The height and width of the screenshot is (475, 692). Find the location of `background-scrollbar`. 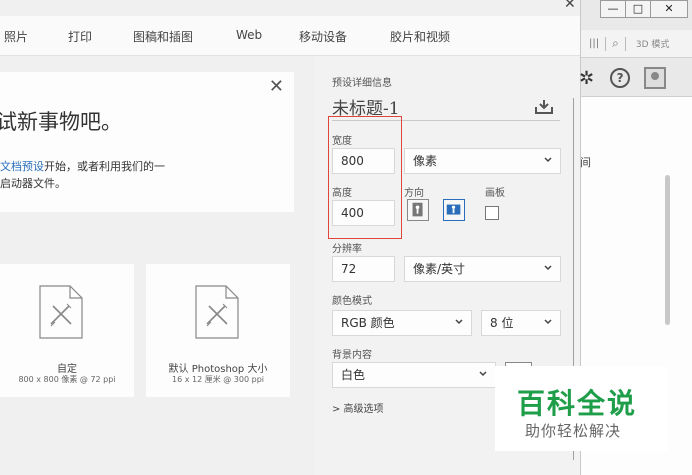

background-scrollbar is located at coordinates (667, 250).